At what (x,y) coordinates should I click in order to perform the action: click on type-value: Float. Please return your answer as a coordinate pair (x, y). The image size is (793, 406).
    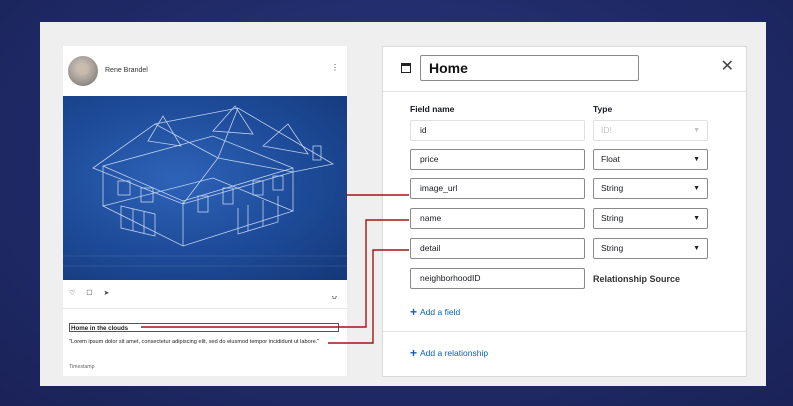
    Looking at the image, I should click on (610, 159).